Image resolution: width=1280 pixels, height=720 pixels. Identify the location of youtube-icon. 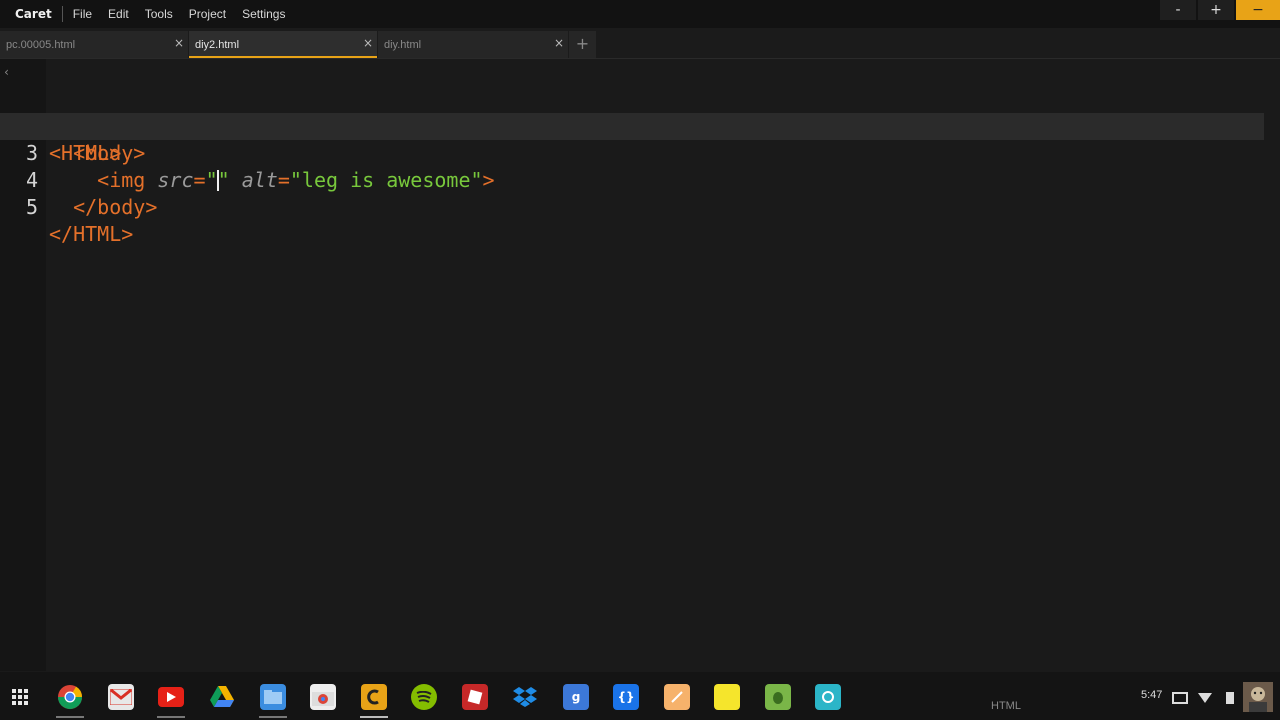
(171, 697).